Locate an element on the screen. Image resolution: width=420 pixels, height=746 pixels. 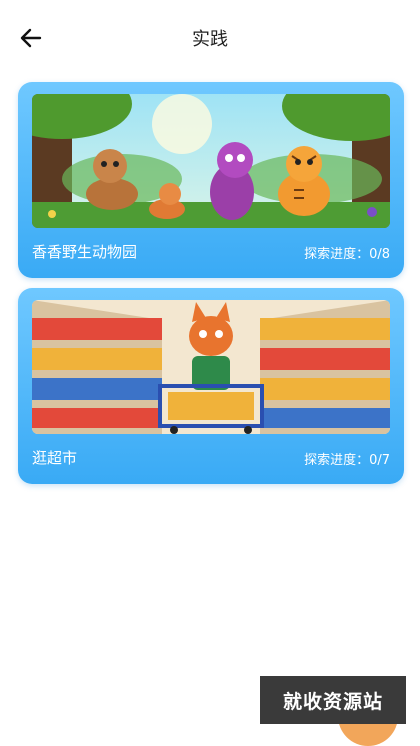
card-title: 逛超市 is located at coordinates (55, 458).